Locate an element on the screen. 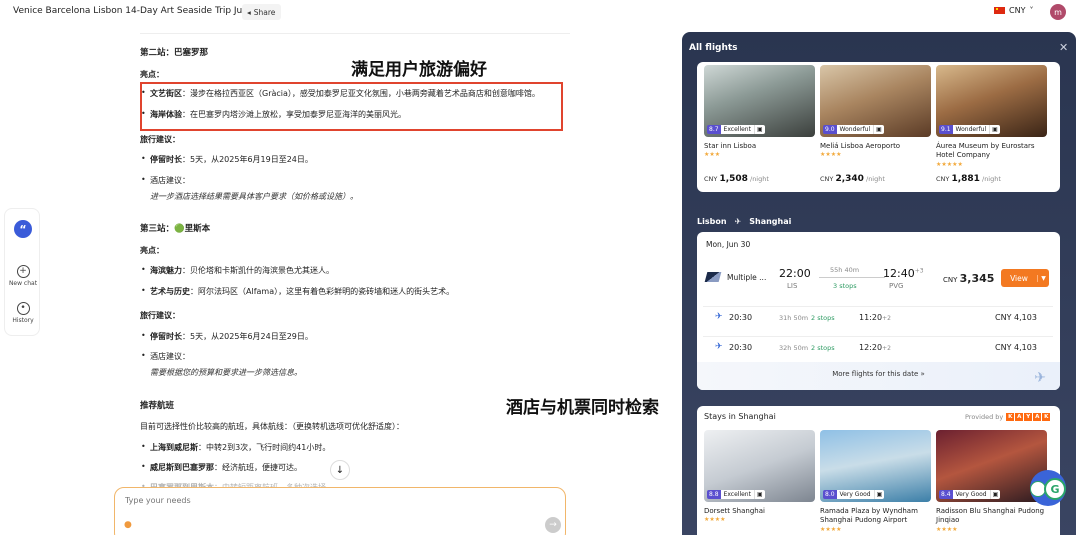  hotel-name: Dorsett Shanghai is located at coordinates (734, 511).